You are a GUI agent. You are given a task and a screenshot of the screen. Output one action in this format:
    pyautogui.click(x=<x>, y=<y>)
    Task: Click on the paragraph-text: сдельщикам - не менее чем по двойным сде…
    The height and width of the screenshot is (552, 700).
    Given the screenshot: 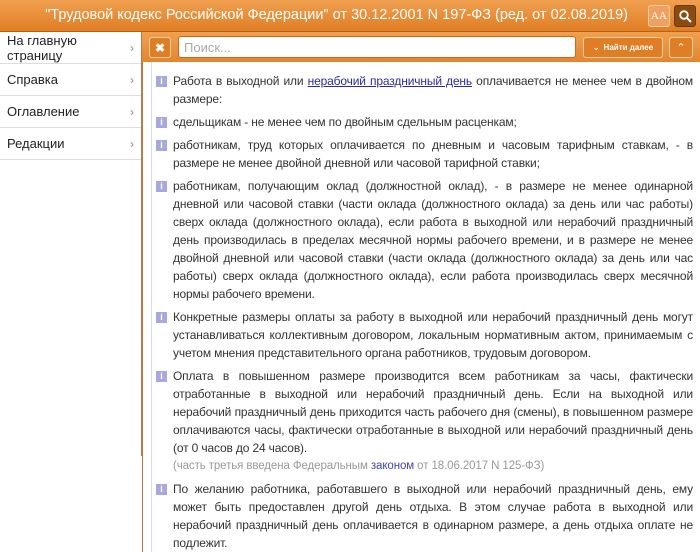 What is the action you would take?
    pyautogui.click(x=345, y=122)
    